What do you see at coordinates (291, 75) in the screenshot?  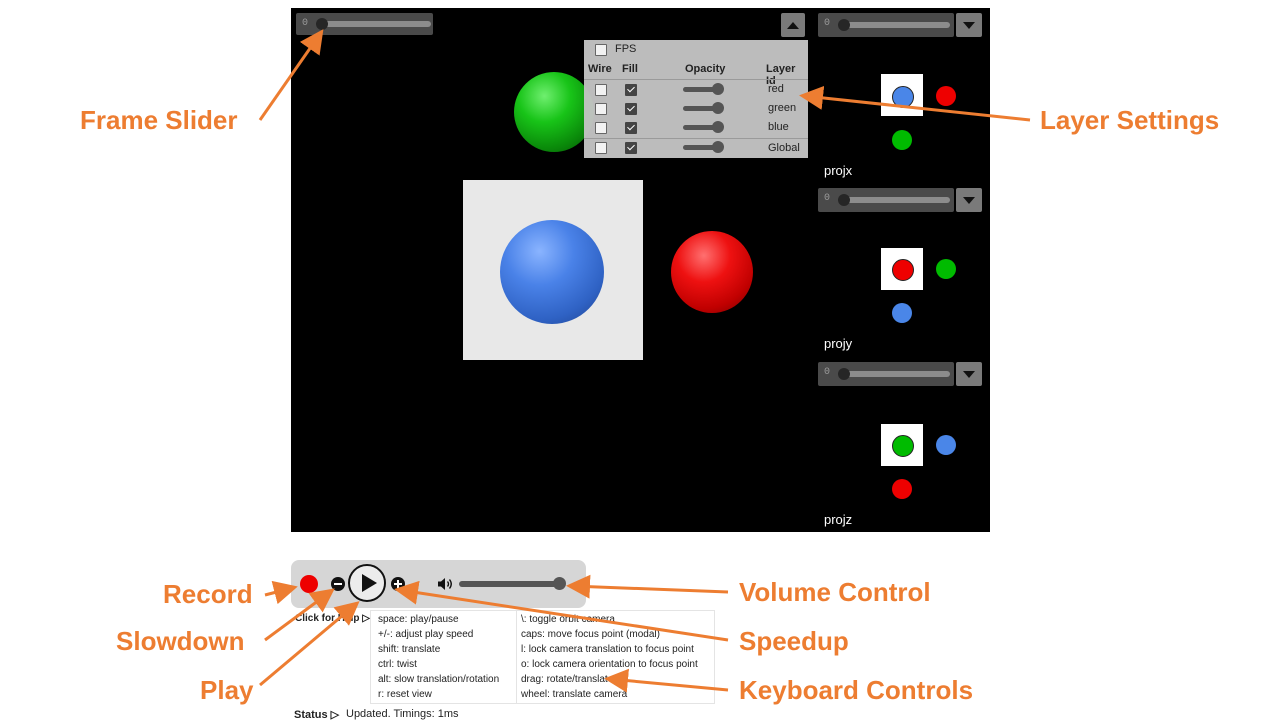 I see `frame-slider-arrow` at bounding box center [291, 75].